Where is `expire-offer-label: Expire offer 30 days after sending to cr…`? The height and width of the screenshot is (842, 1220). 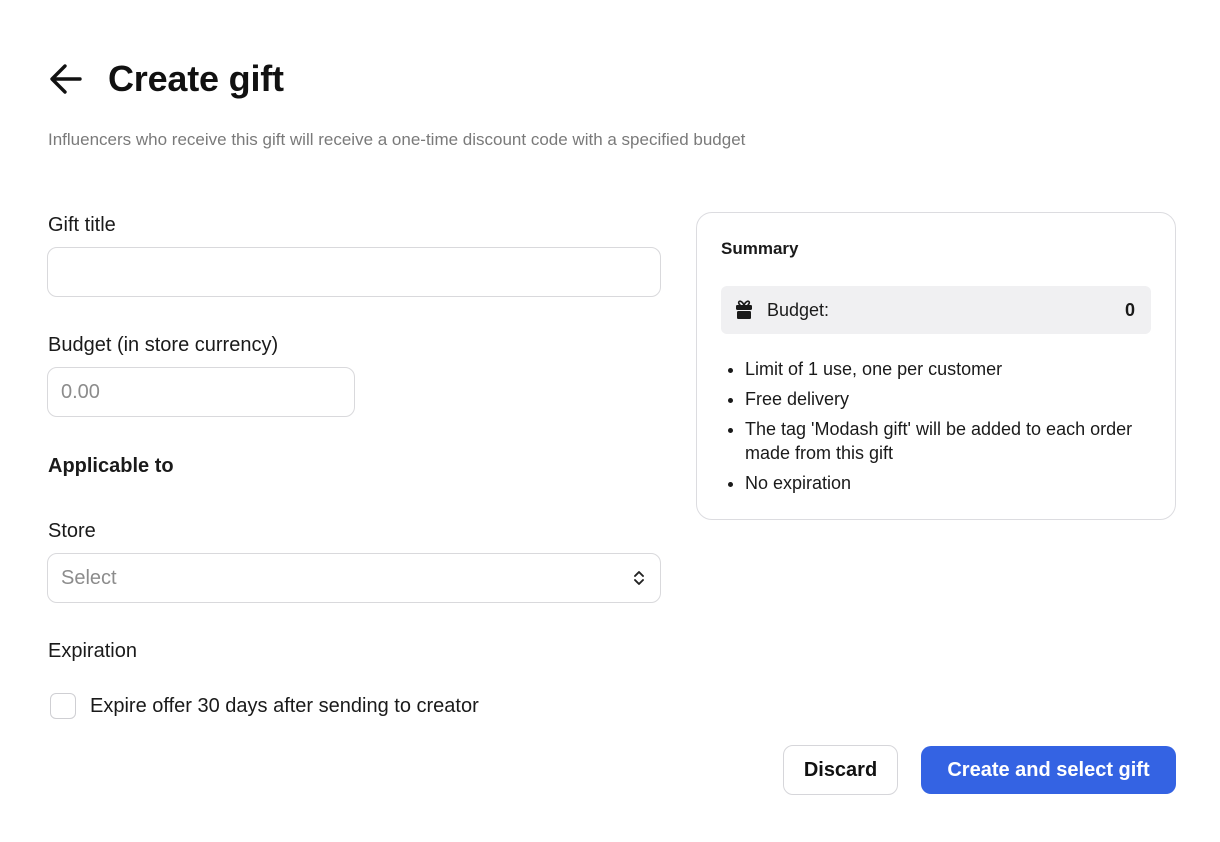
expire-offer-label: Expire offer 30 days after sending to cr… is located at coordinates (284, 705).